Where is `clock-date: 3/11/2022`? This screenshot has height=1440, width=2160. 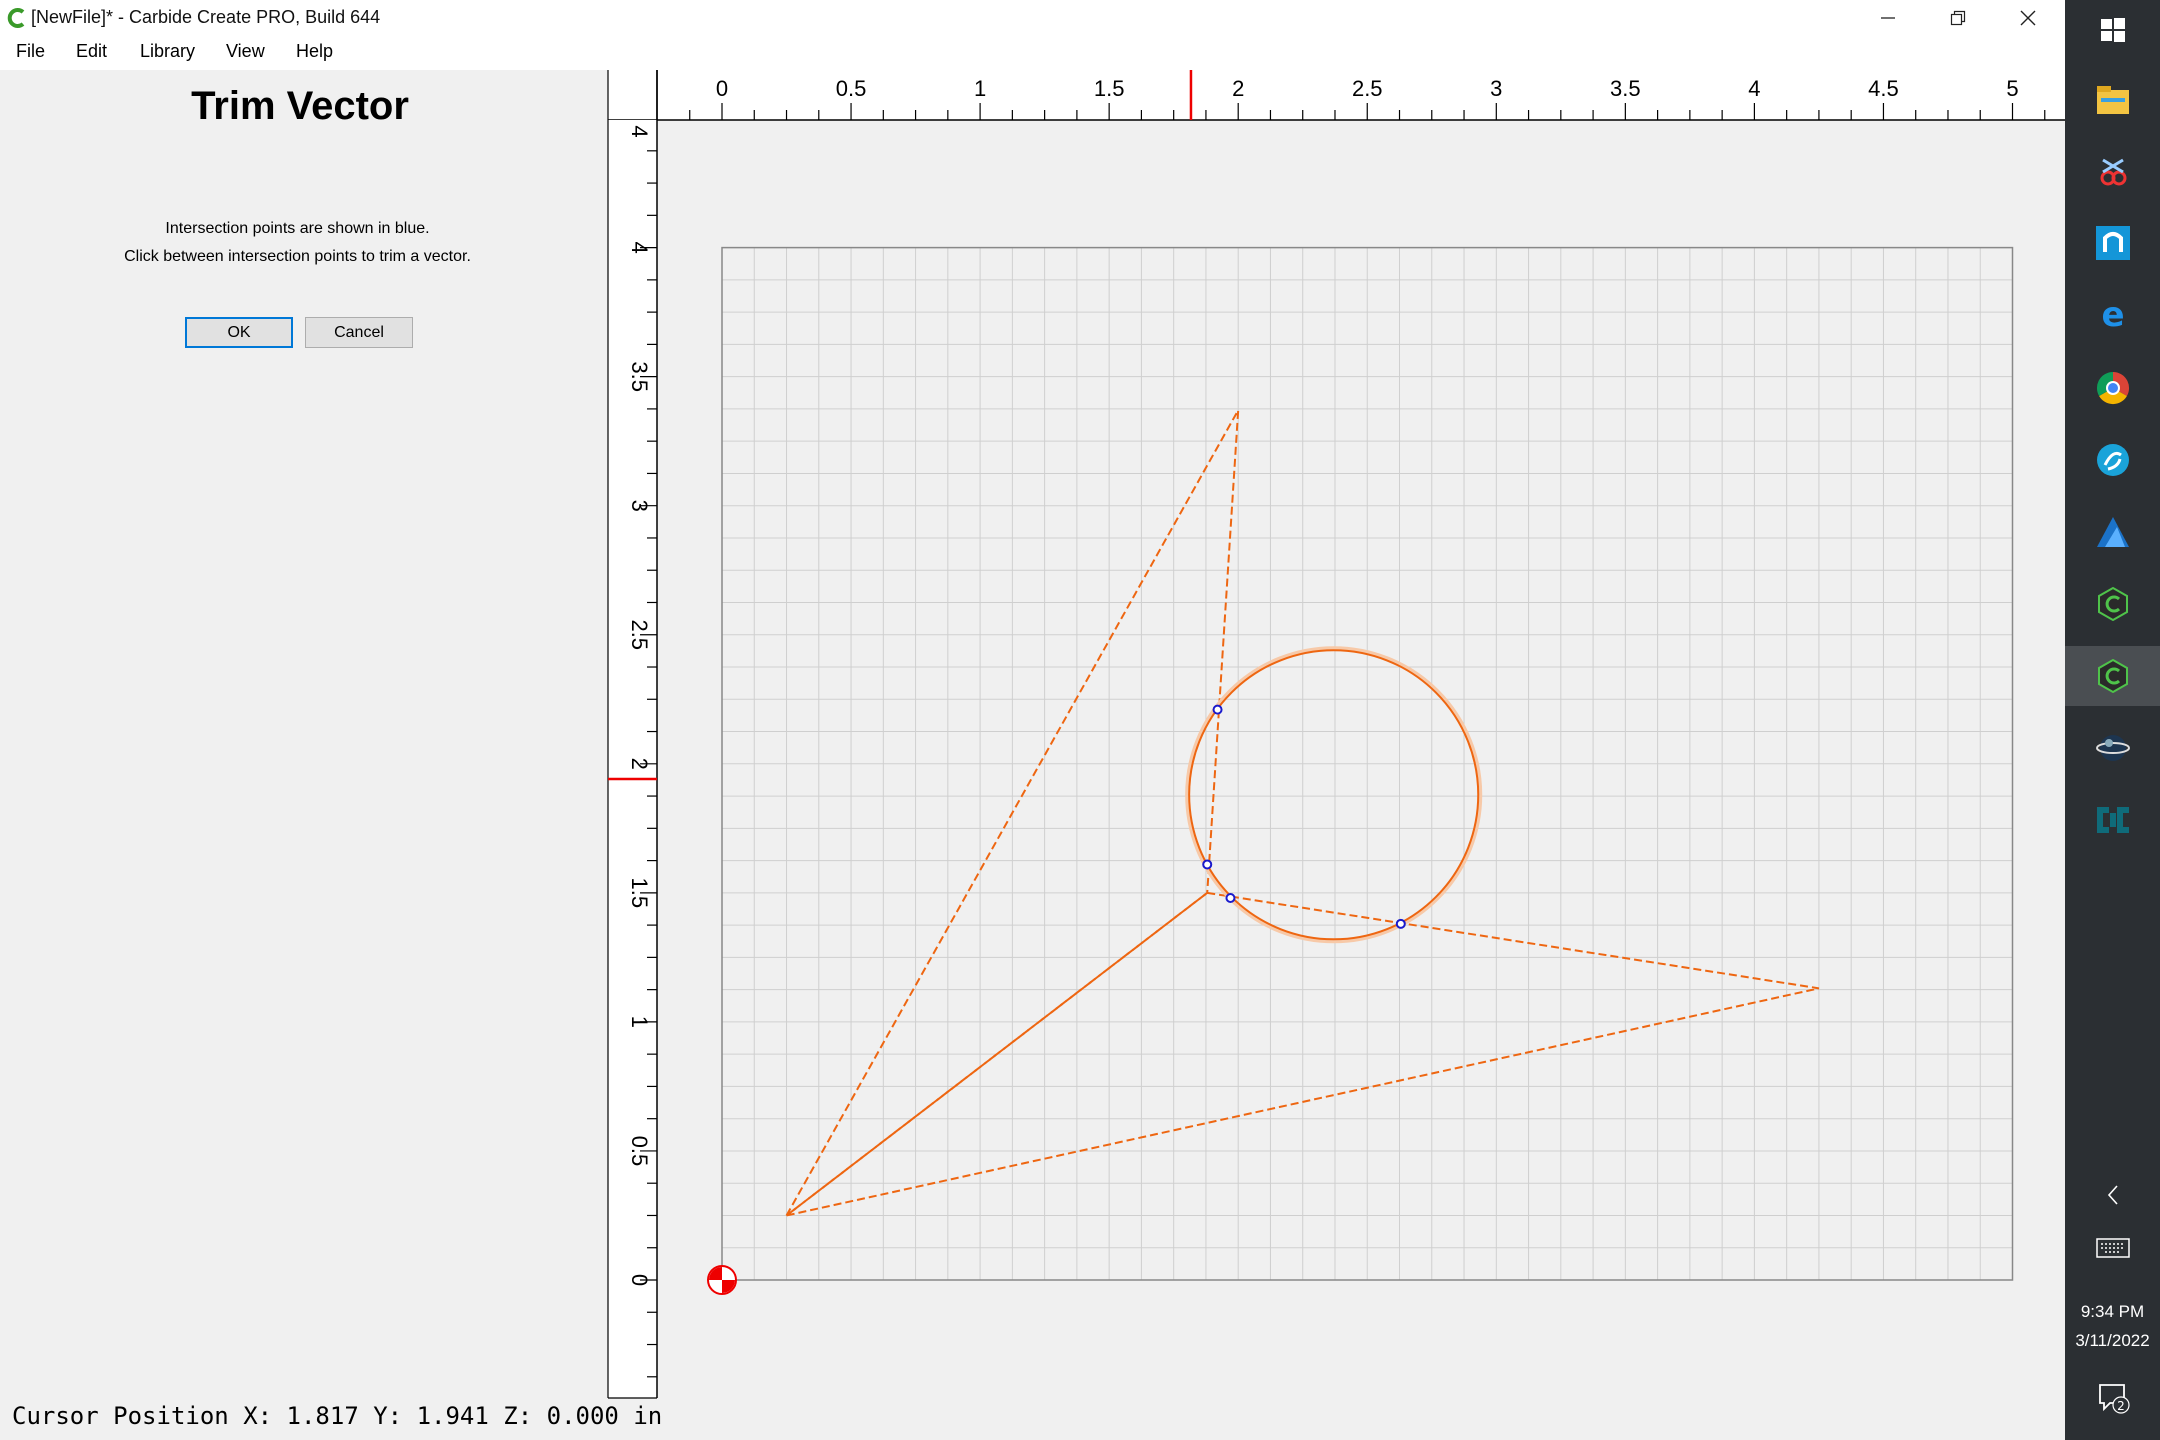
clock-date: 3/11/2022 is located at coordinates (2112, 1341).